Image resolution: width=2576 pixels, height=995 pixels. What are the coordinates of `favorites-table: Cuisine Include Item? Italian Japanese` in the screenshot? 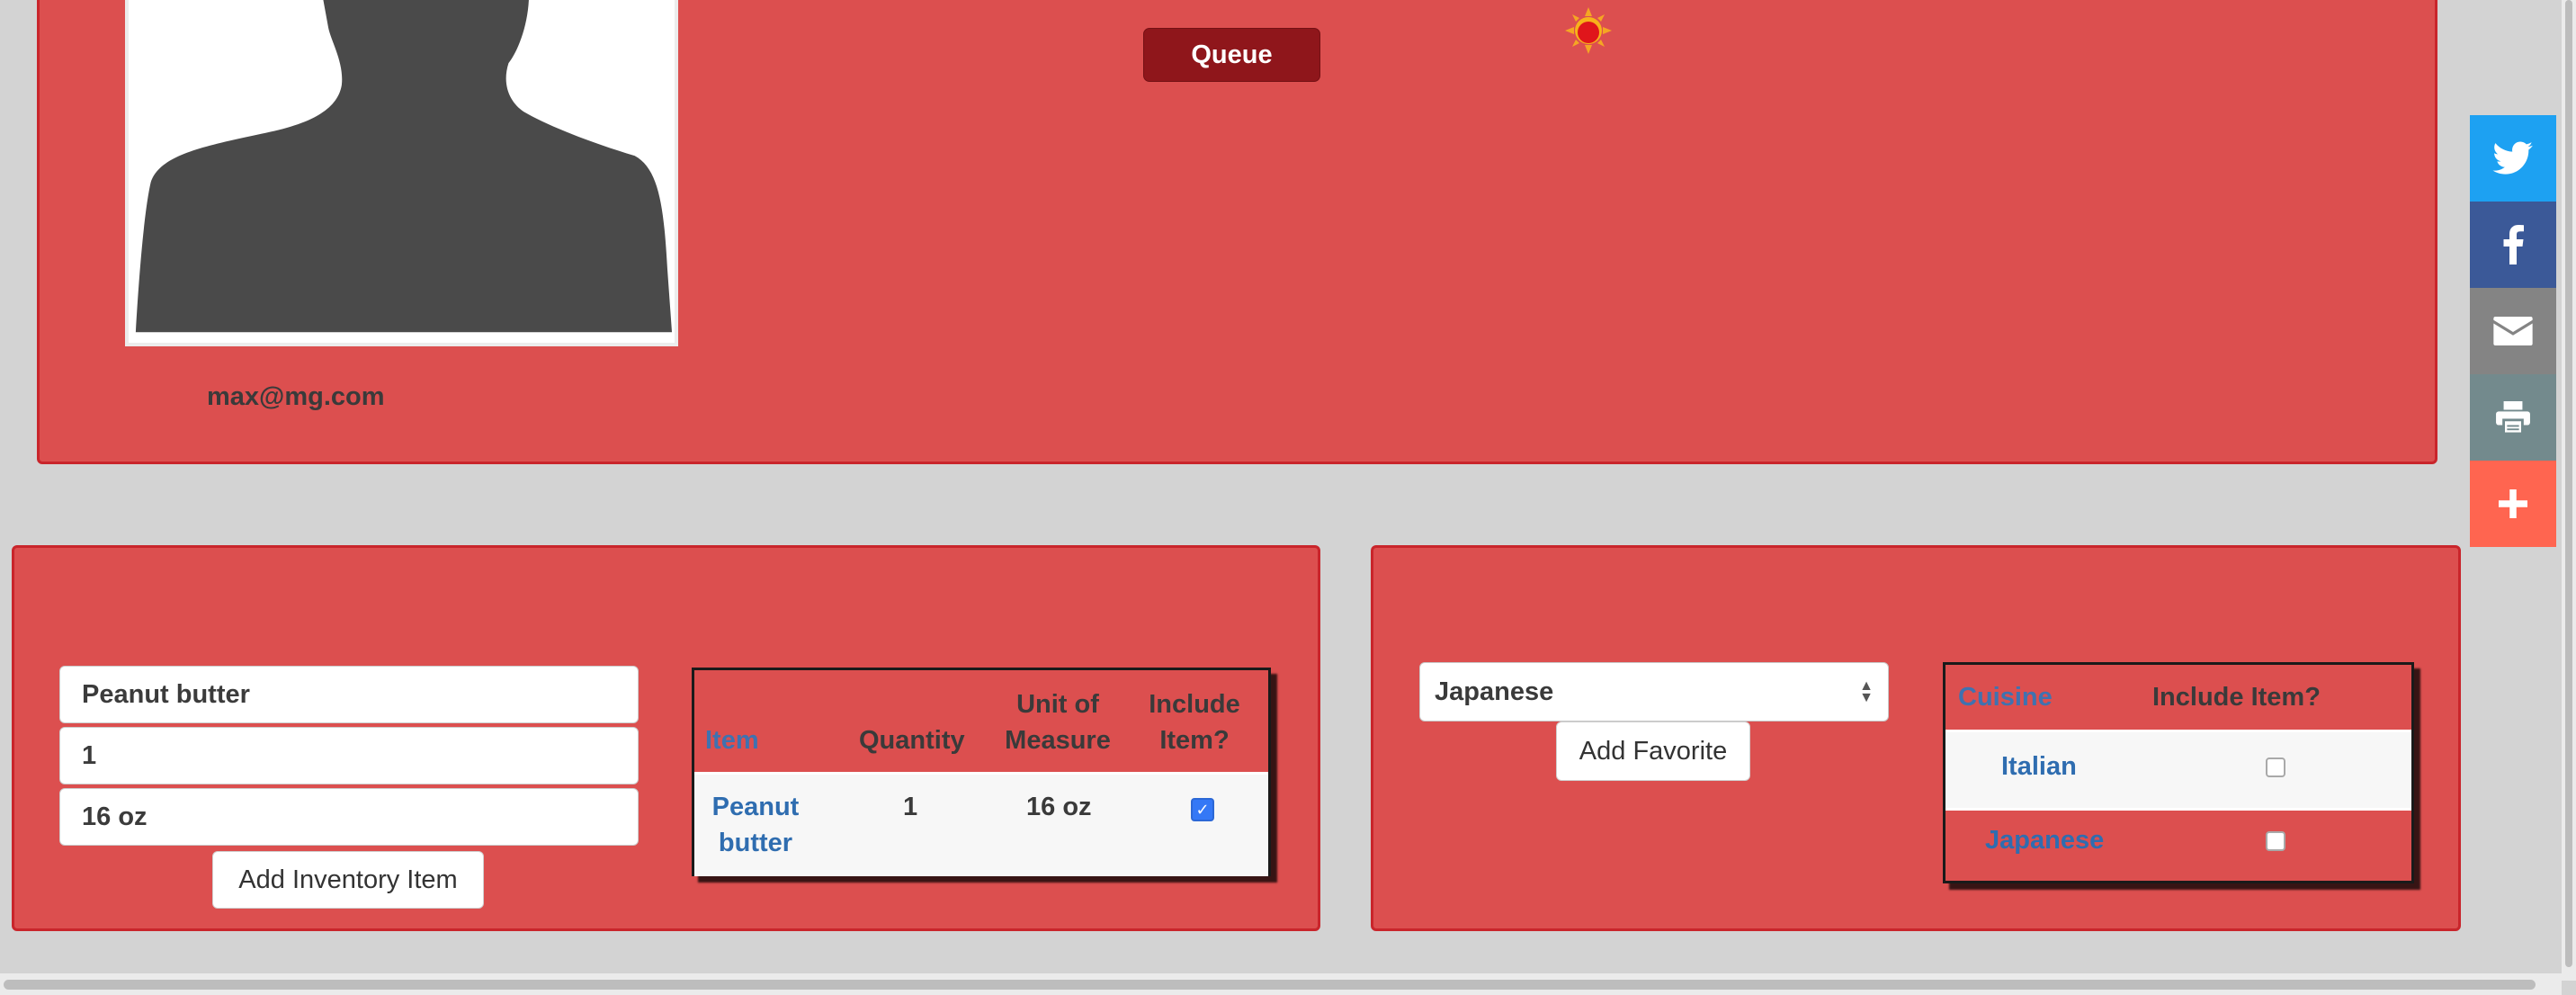 It's located at (2178, 772).